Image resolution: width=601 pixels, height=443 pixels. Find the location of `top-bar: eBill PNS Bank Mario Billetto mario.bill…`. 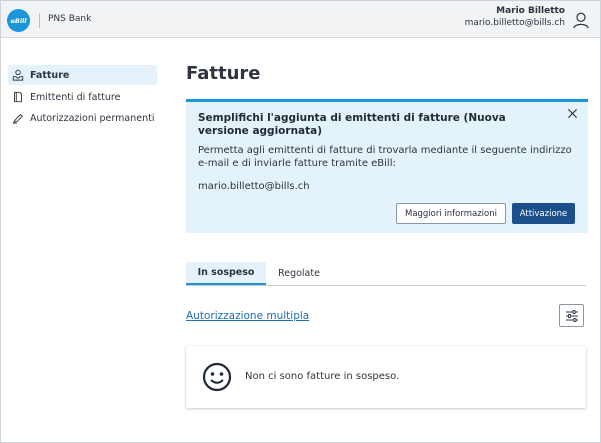

top-bar: eBill PNS Bank Mario Billetto mario.bill… is located at coordinates (300, 19).